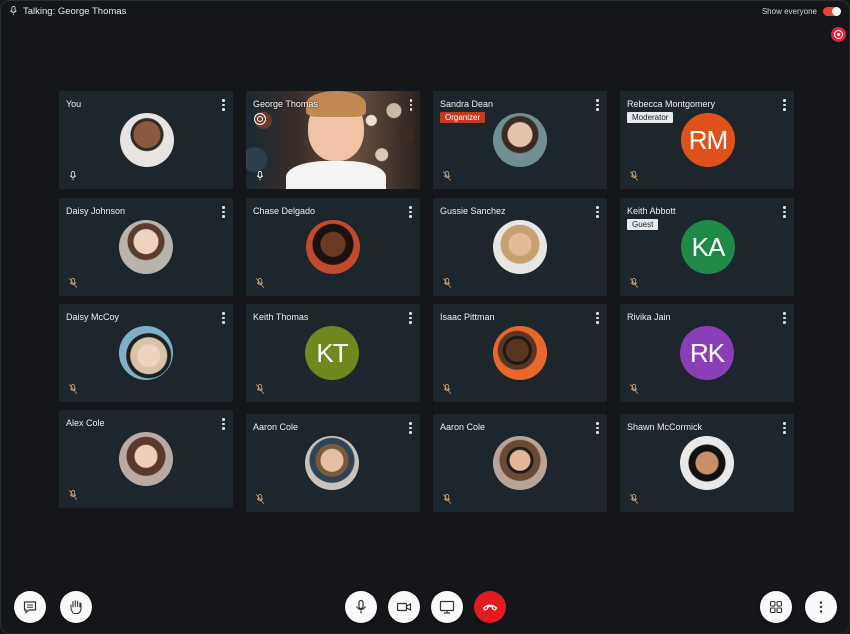  I want to click on participant-tile: You, so click(146, 140).